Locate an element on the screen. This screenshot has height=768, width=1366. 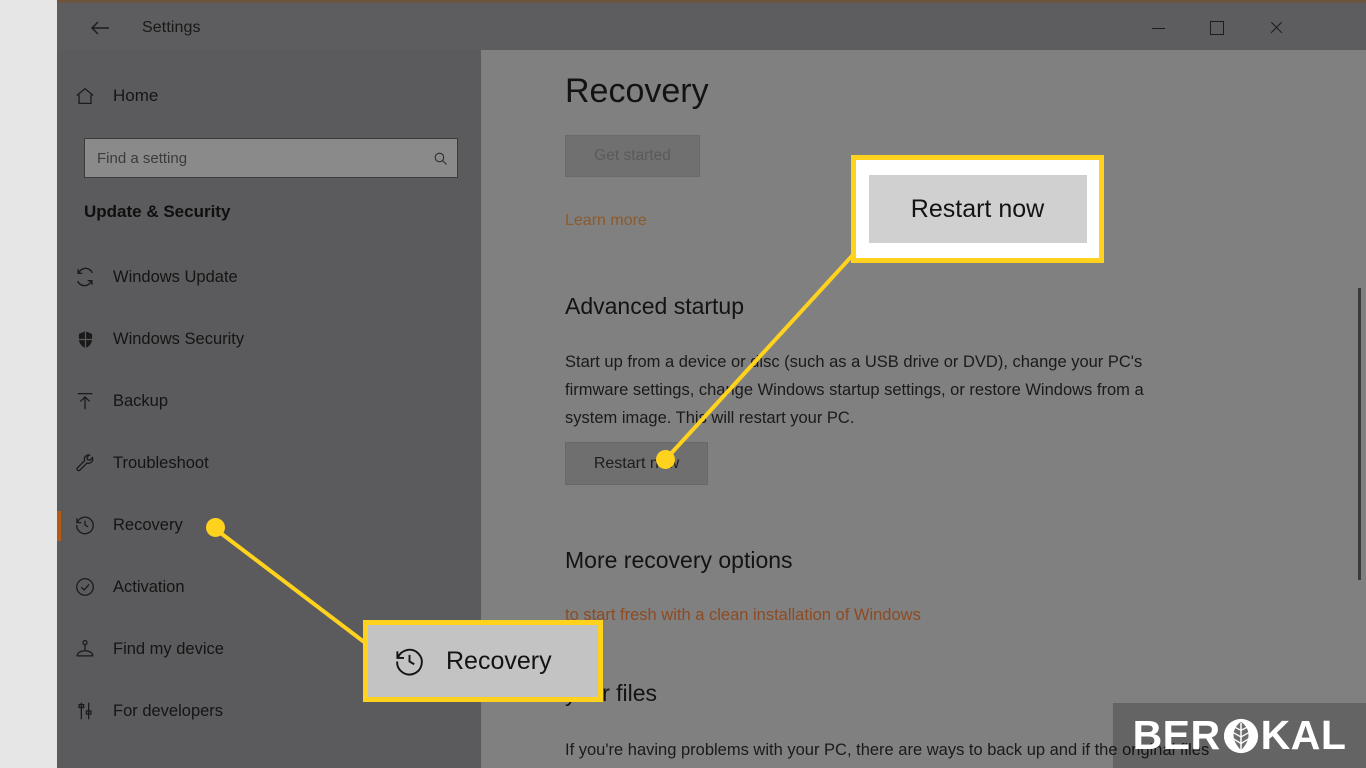
restart-now-callout-label: Restart now is located at coordinates (977, 209).